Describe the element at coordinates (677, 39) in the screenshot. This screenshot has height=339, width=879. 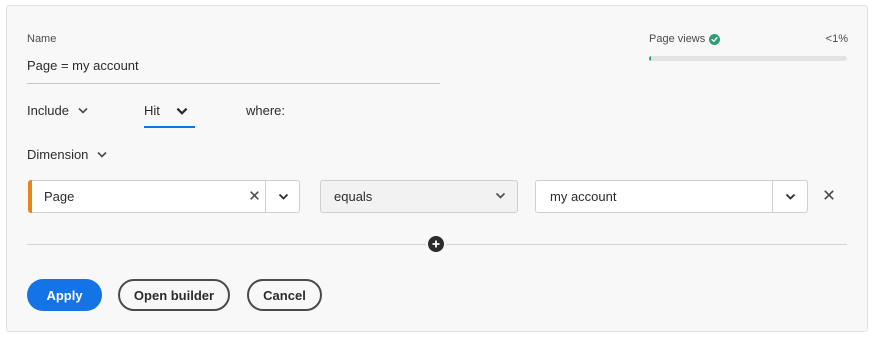
I see `page-views-label-text: Page views` at that location.